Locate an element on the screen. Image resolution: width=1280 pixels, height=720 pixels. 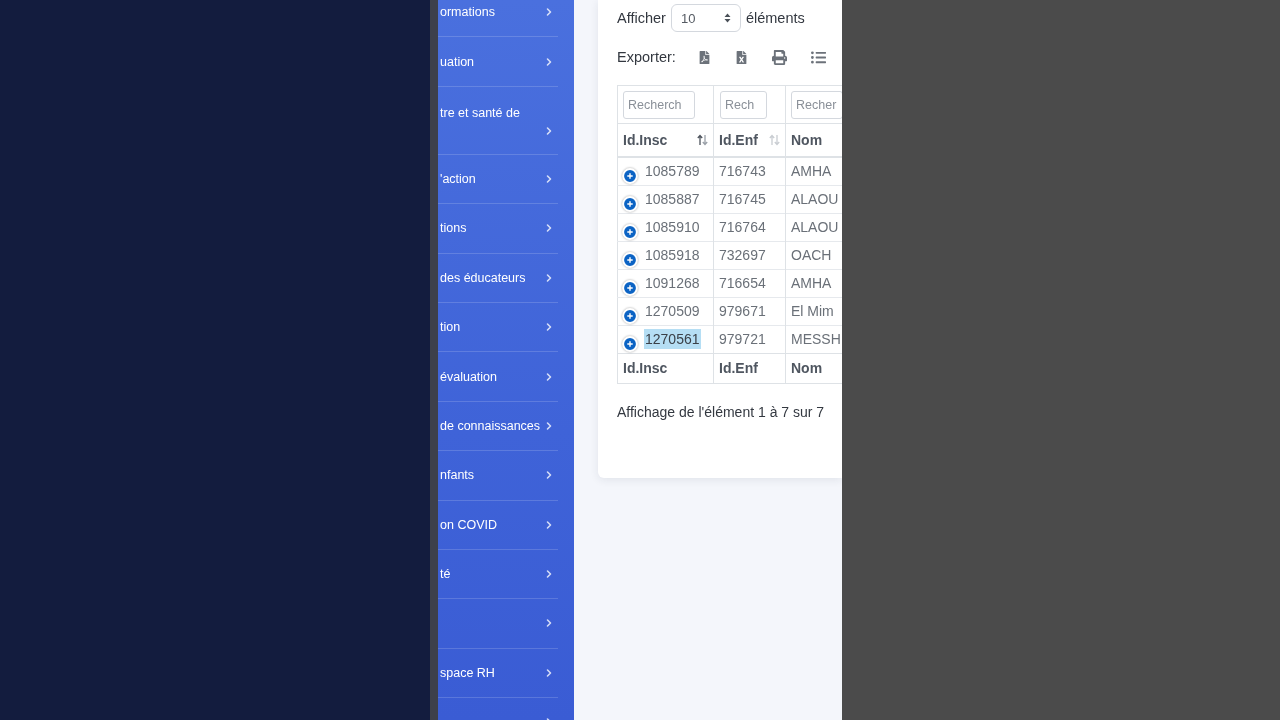
column-footer: Id.Insc is located at coordinates (665, 368).